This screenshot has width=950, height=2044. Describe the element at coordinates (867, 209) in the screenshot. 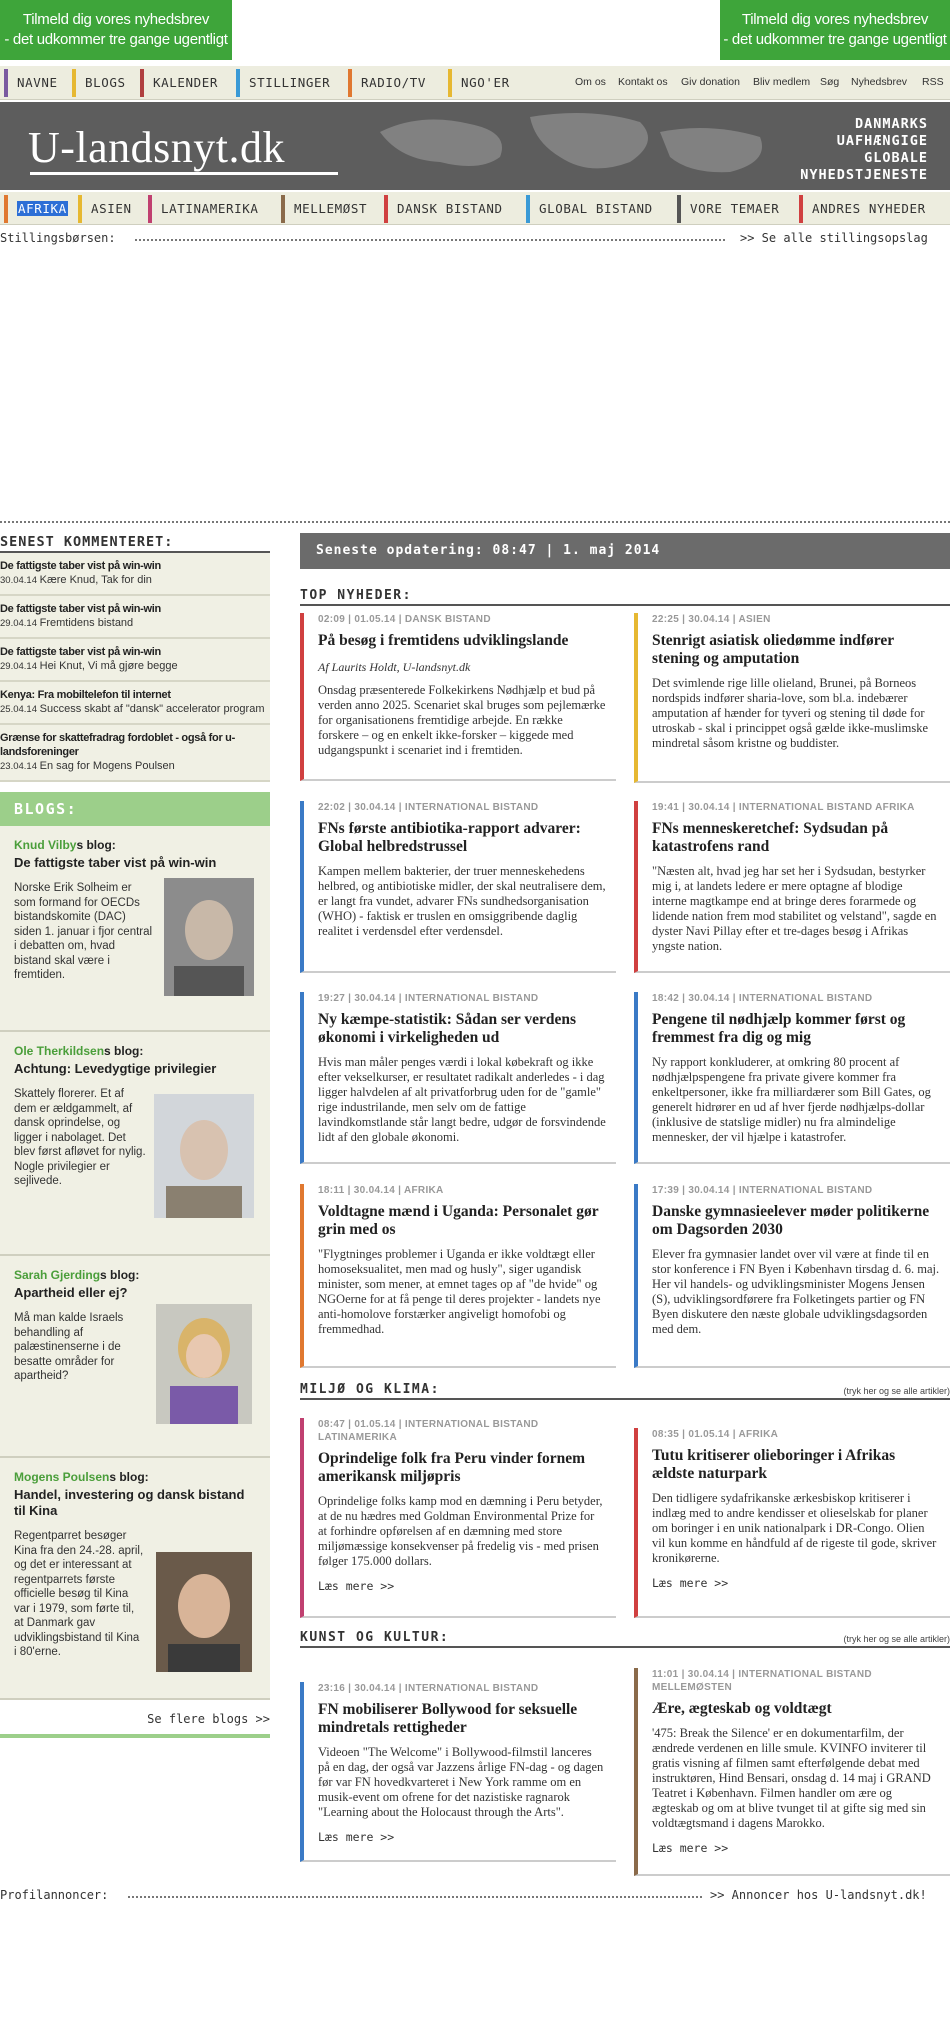

I see `nav-andres-nyheder: ANDRES NYHEDER` at that location.